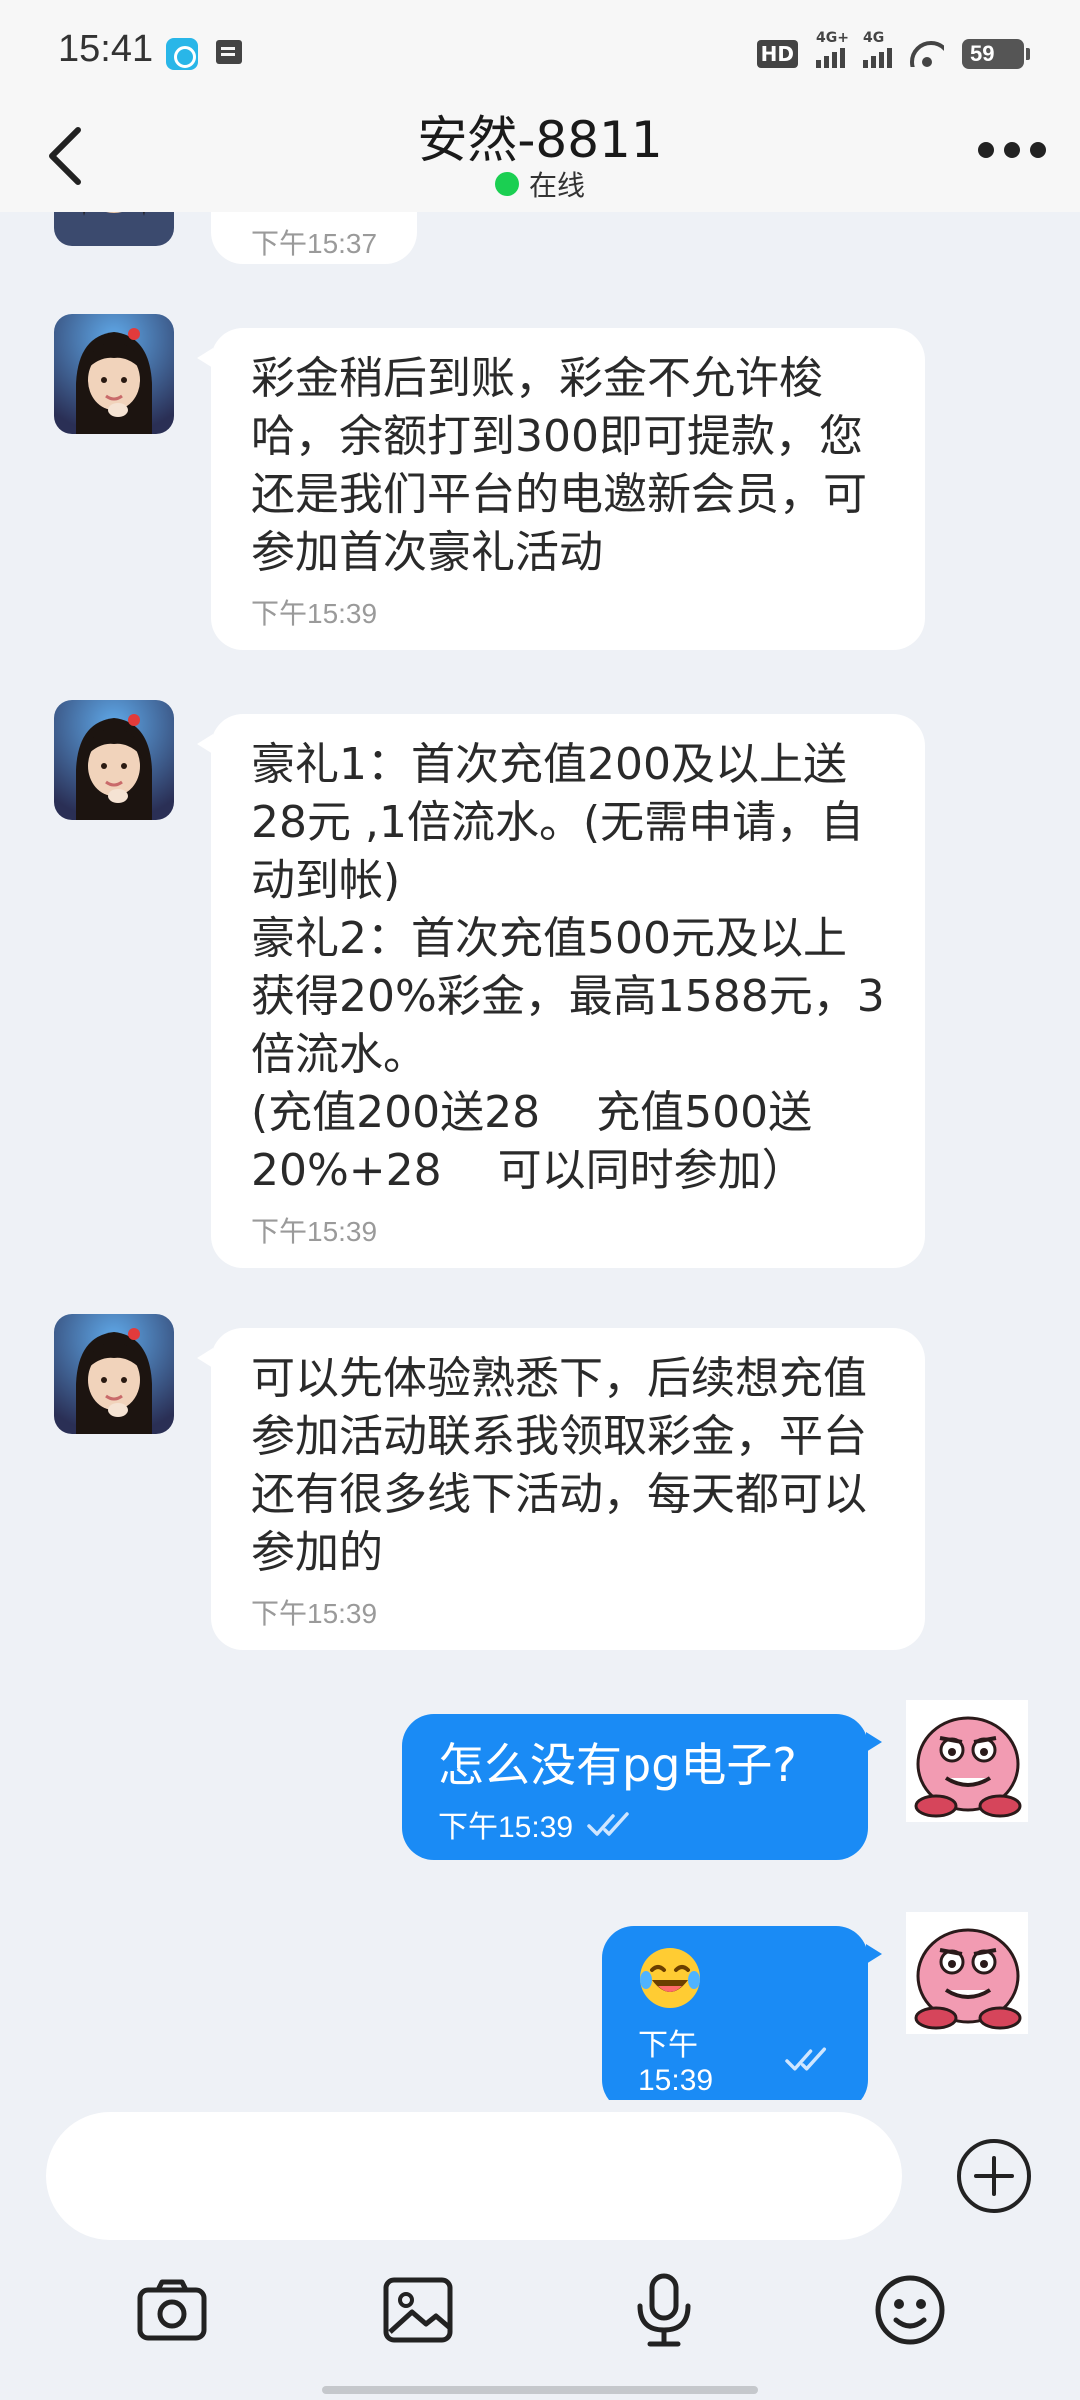 The width and height of the screenshot is (1080, 2400). I want to click on status-indicators: HD 4G+ 4G 59, so click(893, 52).